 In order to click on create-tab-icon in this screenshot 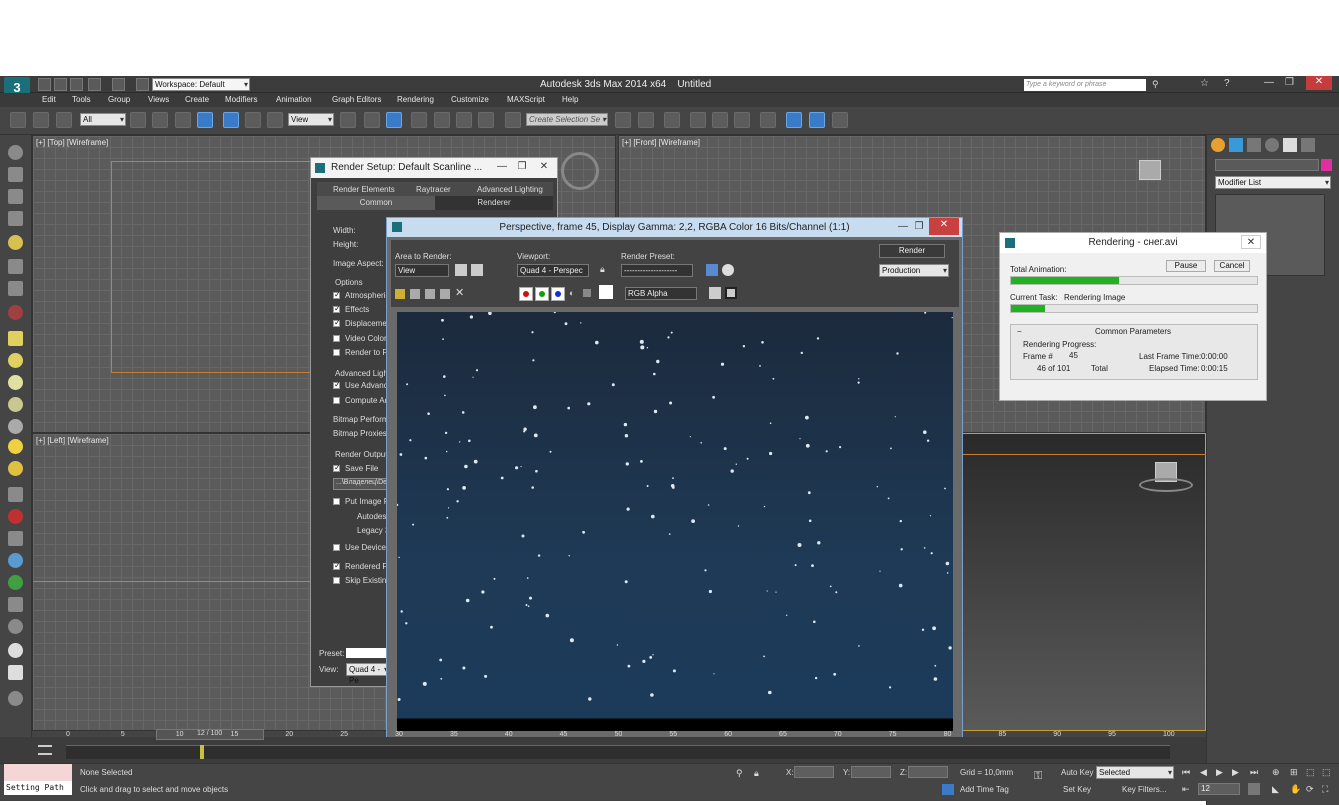, I will do `click(1218, 145)`.